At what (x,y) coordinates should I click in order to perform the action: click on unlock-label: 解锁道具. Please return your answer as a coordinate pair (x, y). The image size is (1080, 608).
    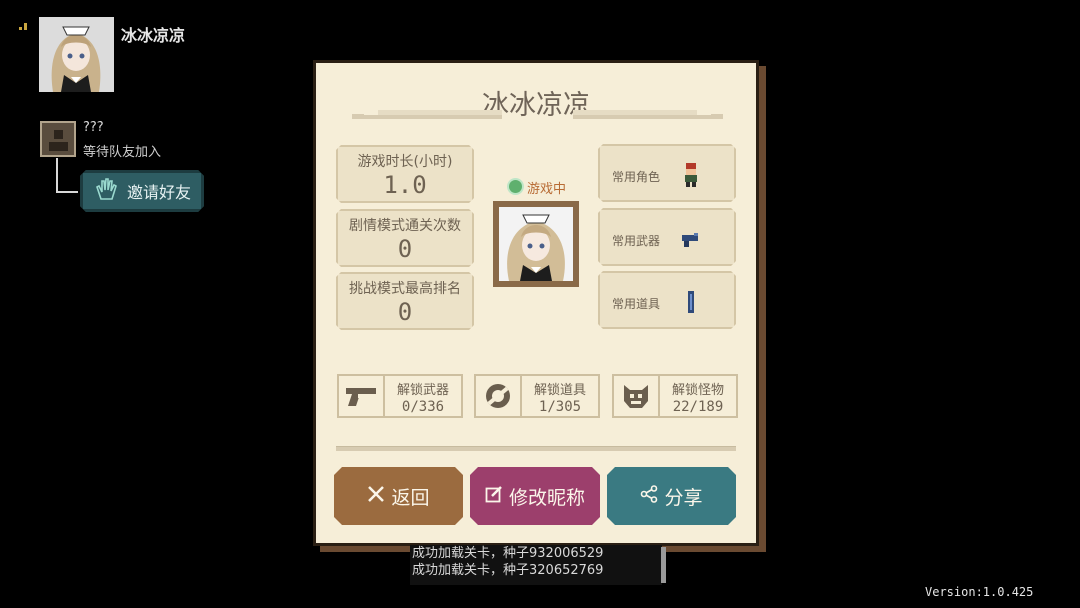
    Looking at the image, I should click on (559, 390).